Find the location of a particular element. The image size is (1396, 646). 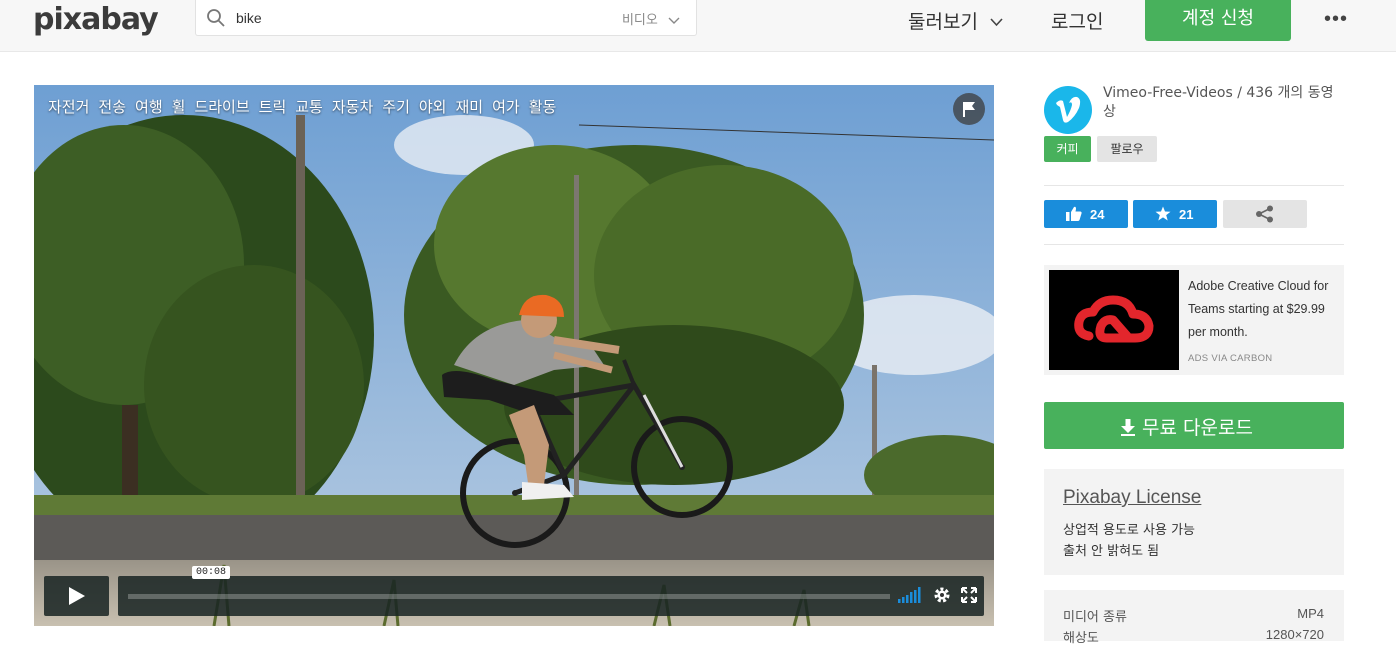

video-tag: 자동차 is located at coordinates (352, 107).